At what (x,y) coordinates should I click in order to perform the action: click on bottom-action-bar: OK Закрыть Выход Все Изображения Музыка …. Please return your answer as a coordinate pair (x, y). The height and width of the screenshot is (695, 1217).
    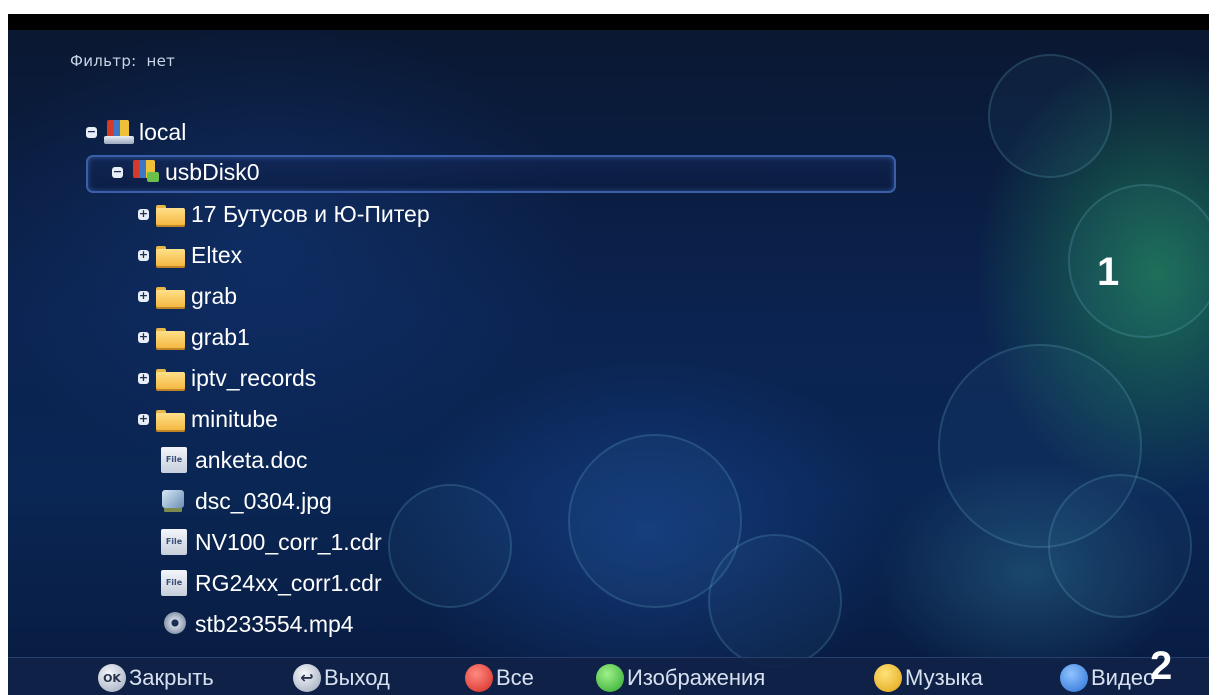
    Looking at the image, I should click on (608, 676).